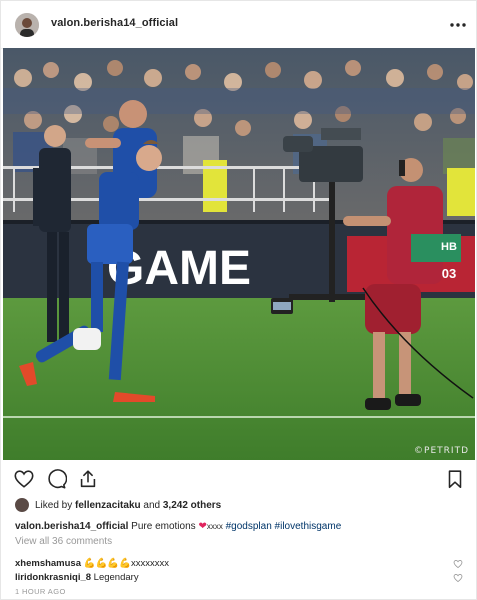  Describe the element at coordinates (56, 479) in the screenshot. I see `comment-icon` at that location.